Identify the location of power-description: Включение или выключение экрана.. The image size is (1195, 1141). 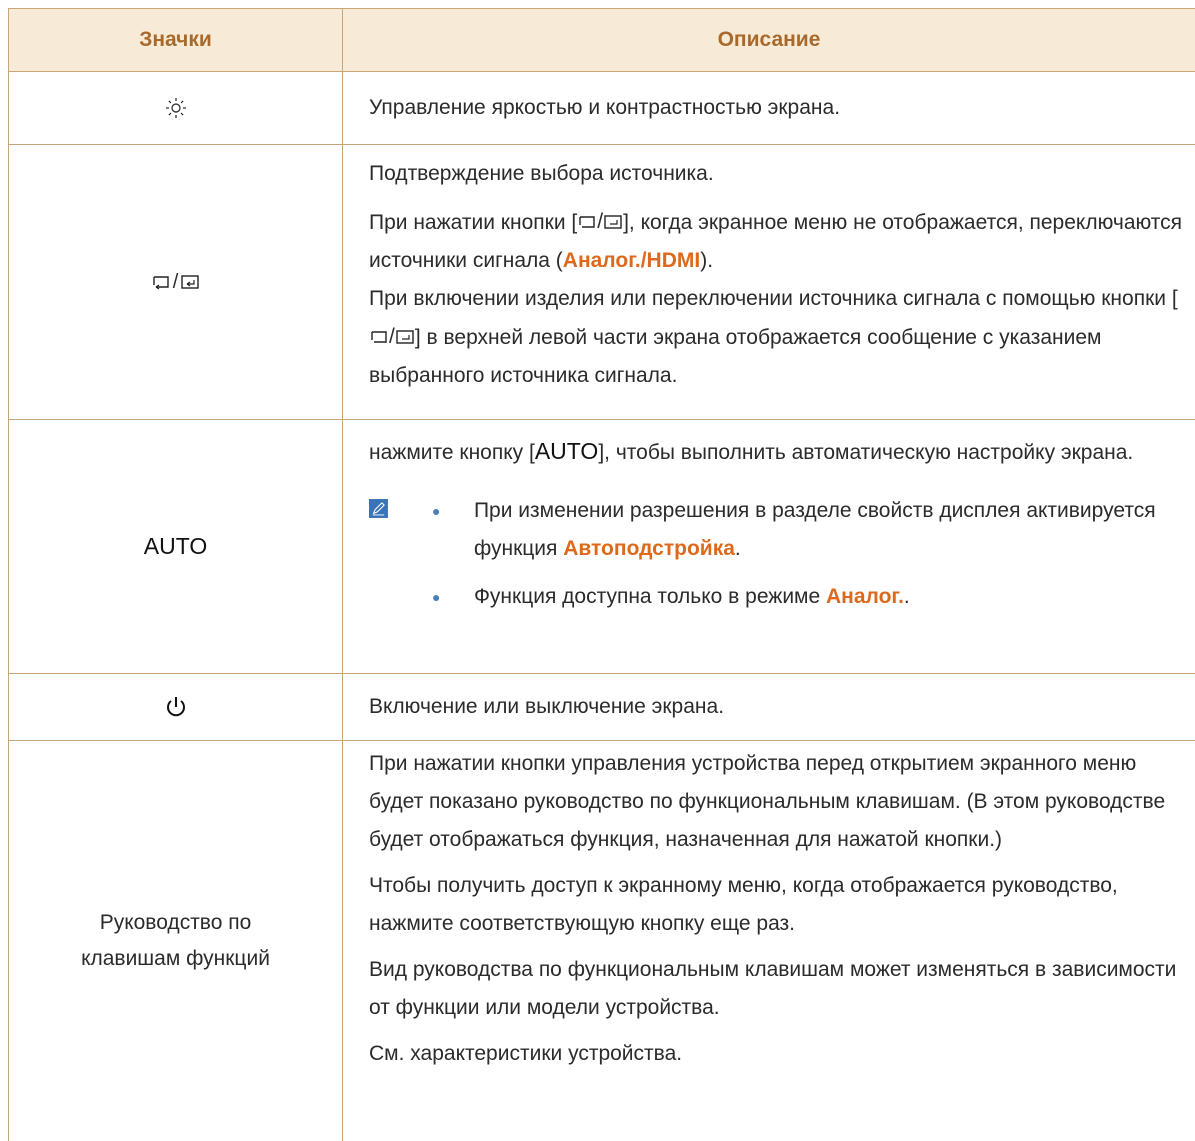
(547, 706).